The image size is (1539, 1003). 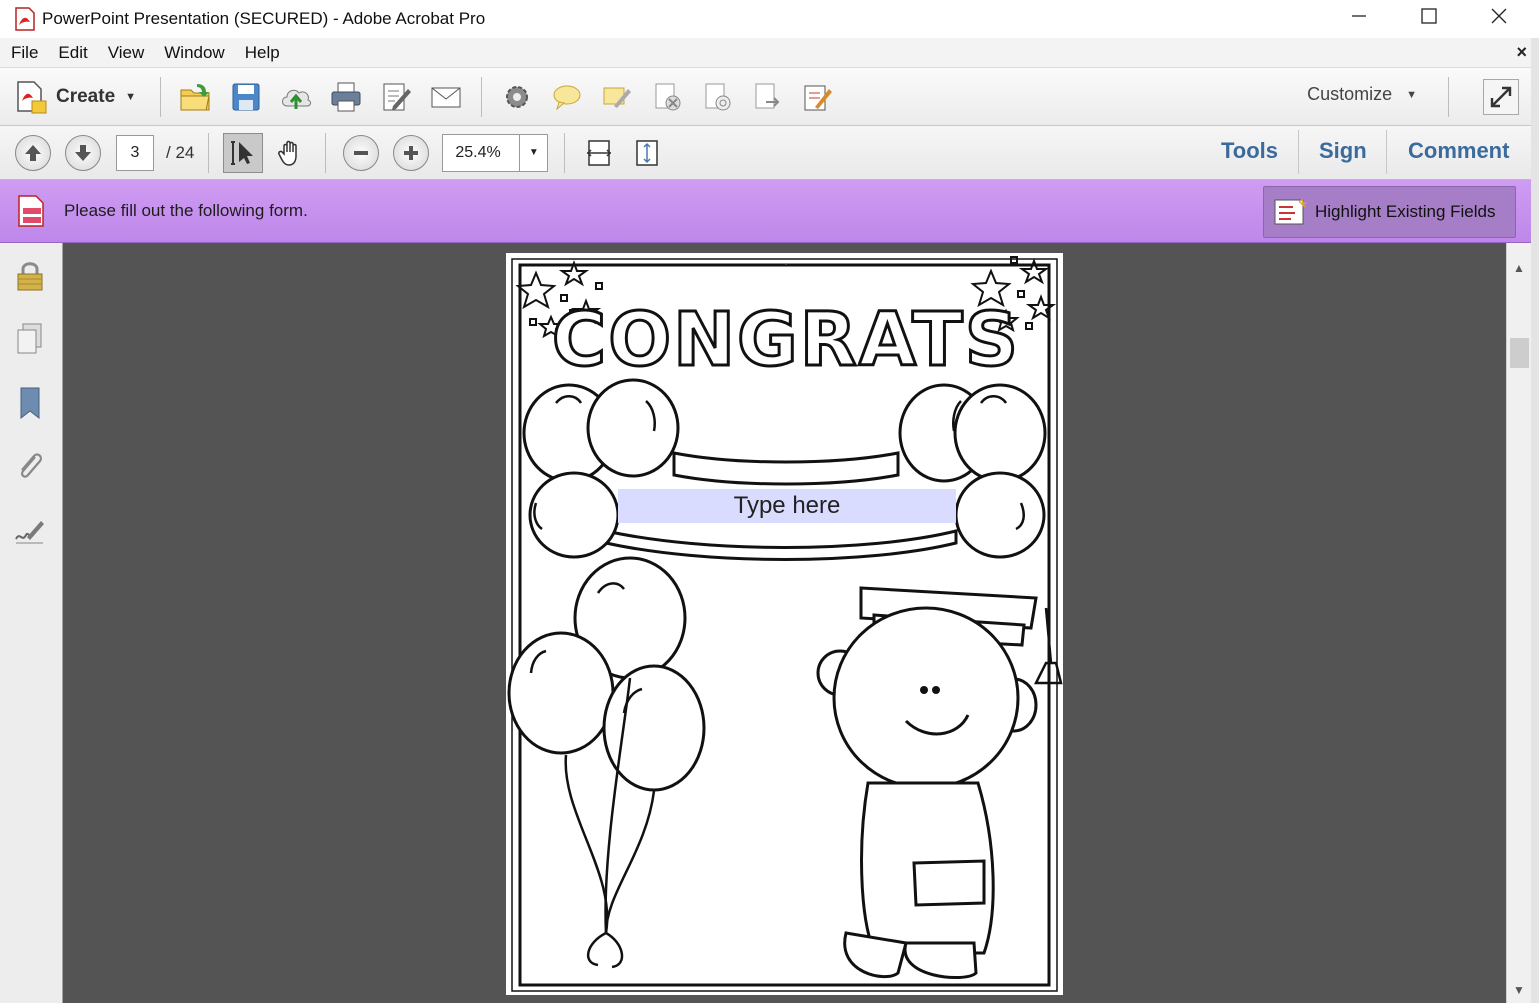 I want to click on maximize-button, so click(x=1429, y=16).